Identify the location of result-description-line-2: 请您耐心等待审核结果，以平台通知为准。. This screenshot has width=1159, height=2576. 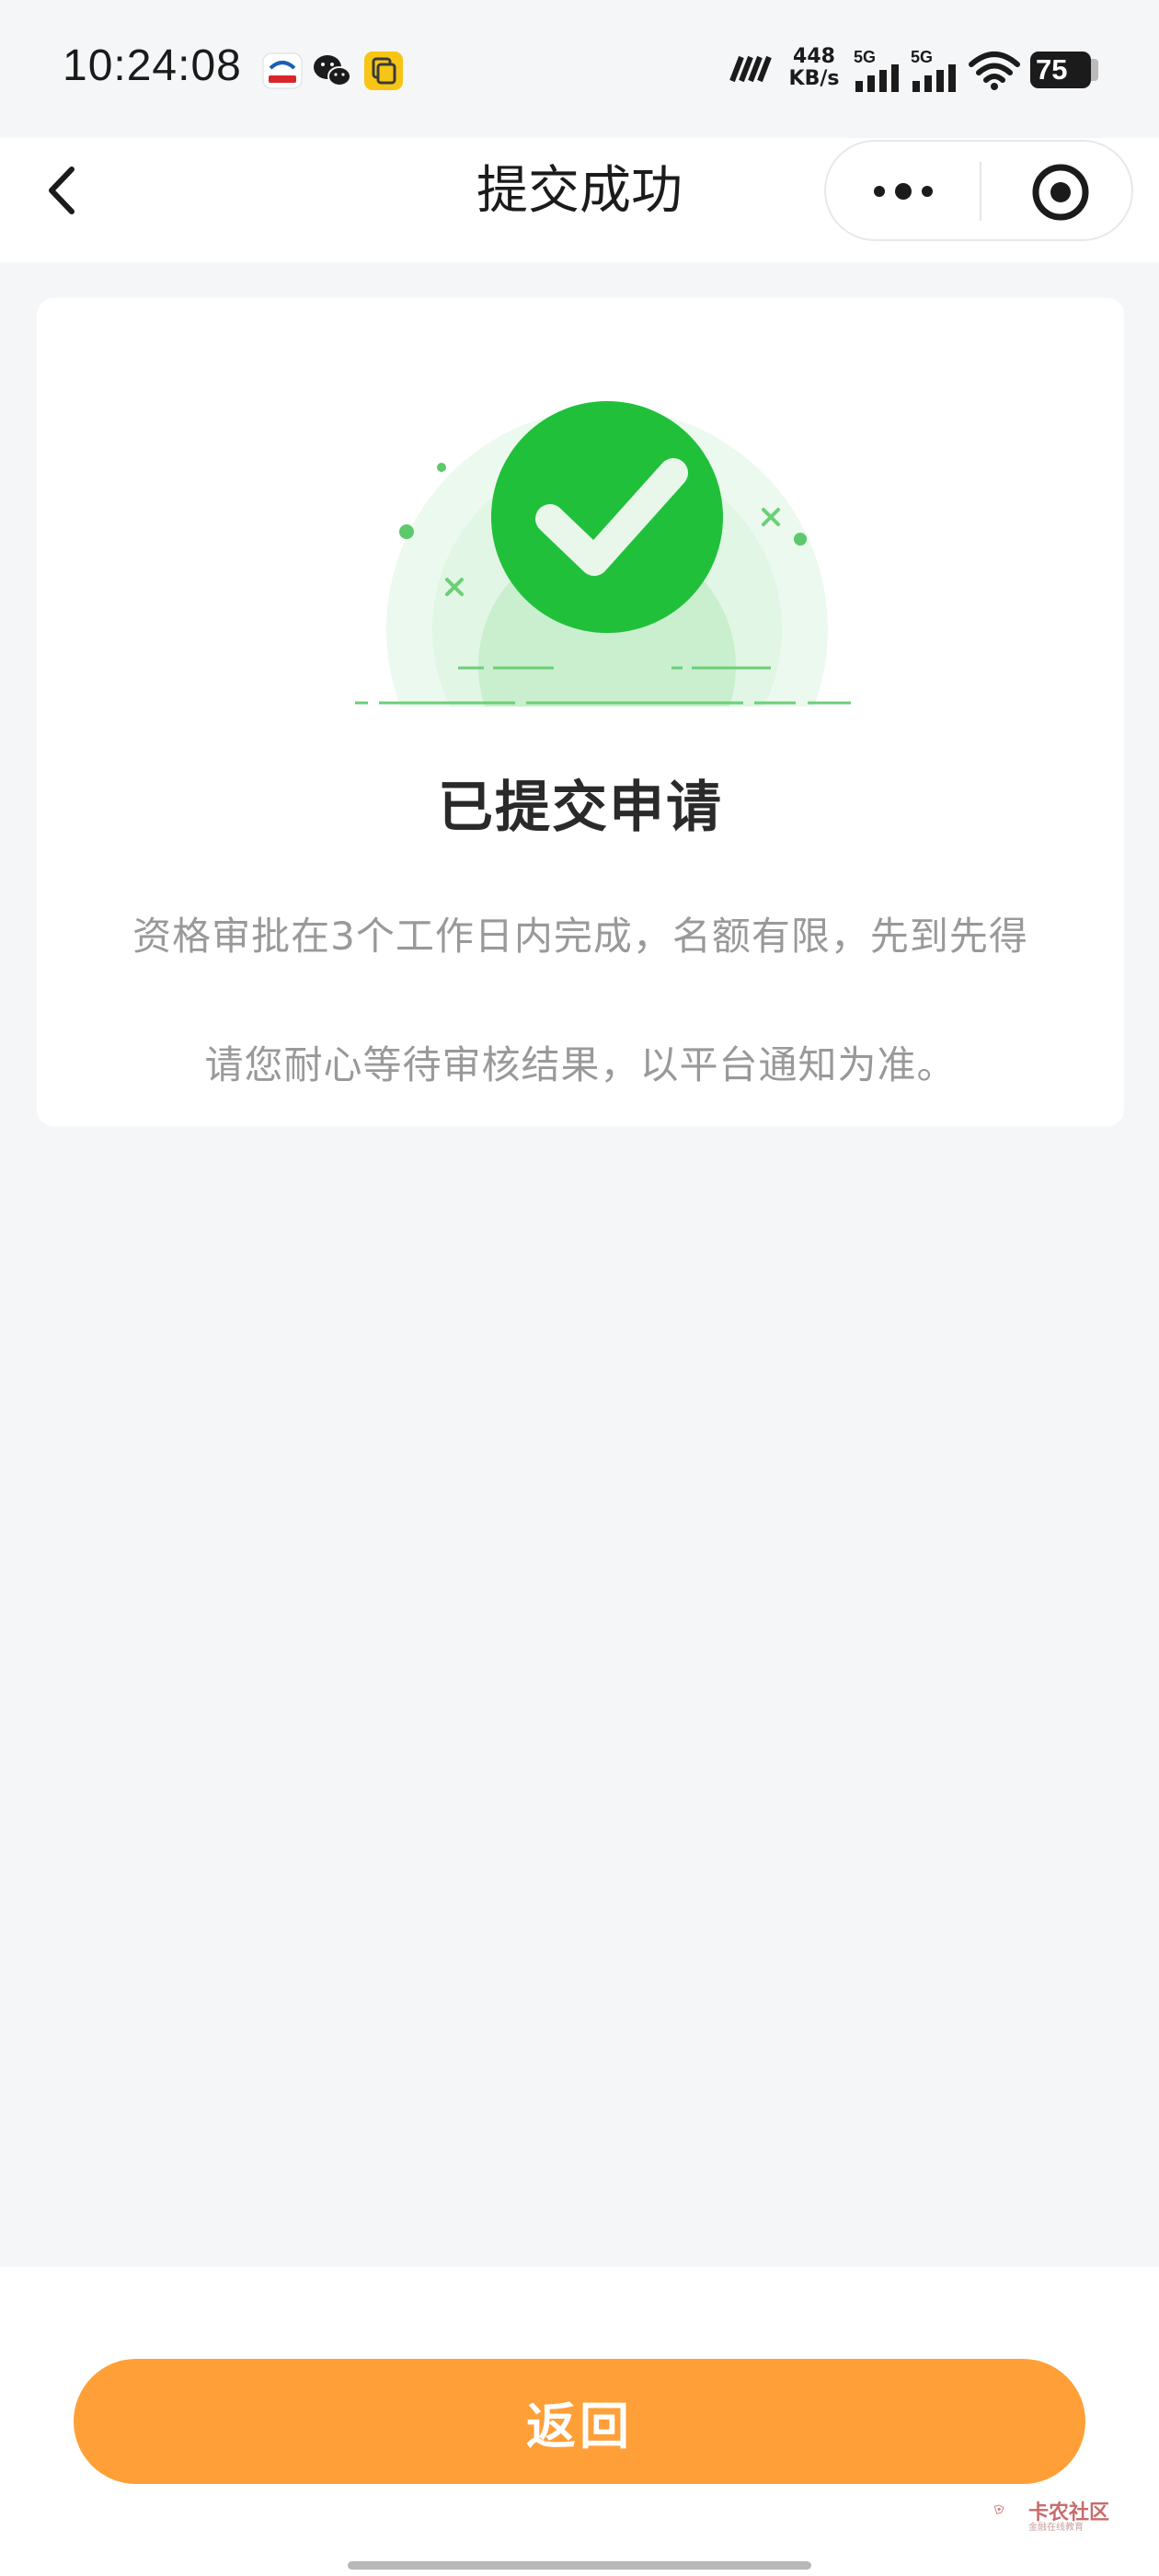
(580, 1064).